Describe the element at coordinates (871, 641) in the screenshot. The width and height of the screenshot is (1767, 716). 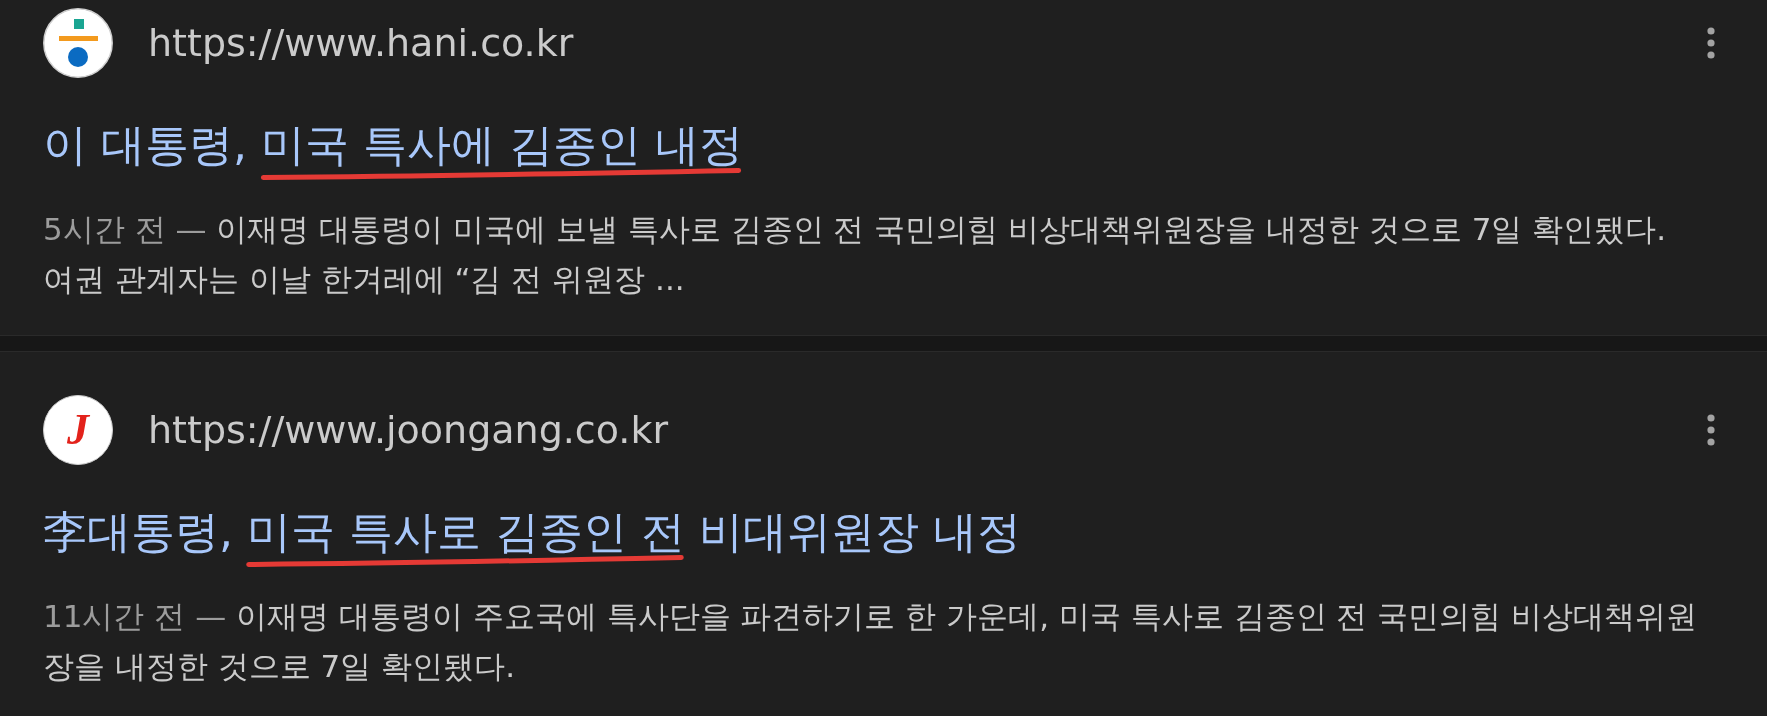
I see `result-snippet: 11시간 전 — 이재명 대통령이 주요국에 특사단을 파견하기로 한 가운데, 미국 특사로 김종인 전 국민의힘 비상대책위원장을 내정한 것으로 7일 확인됐다.` at that location.